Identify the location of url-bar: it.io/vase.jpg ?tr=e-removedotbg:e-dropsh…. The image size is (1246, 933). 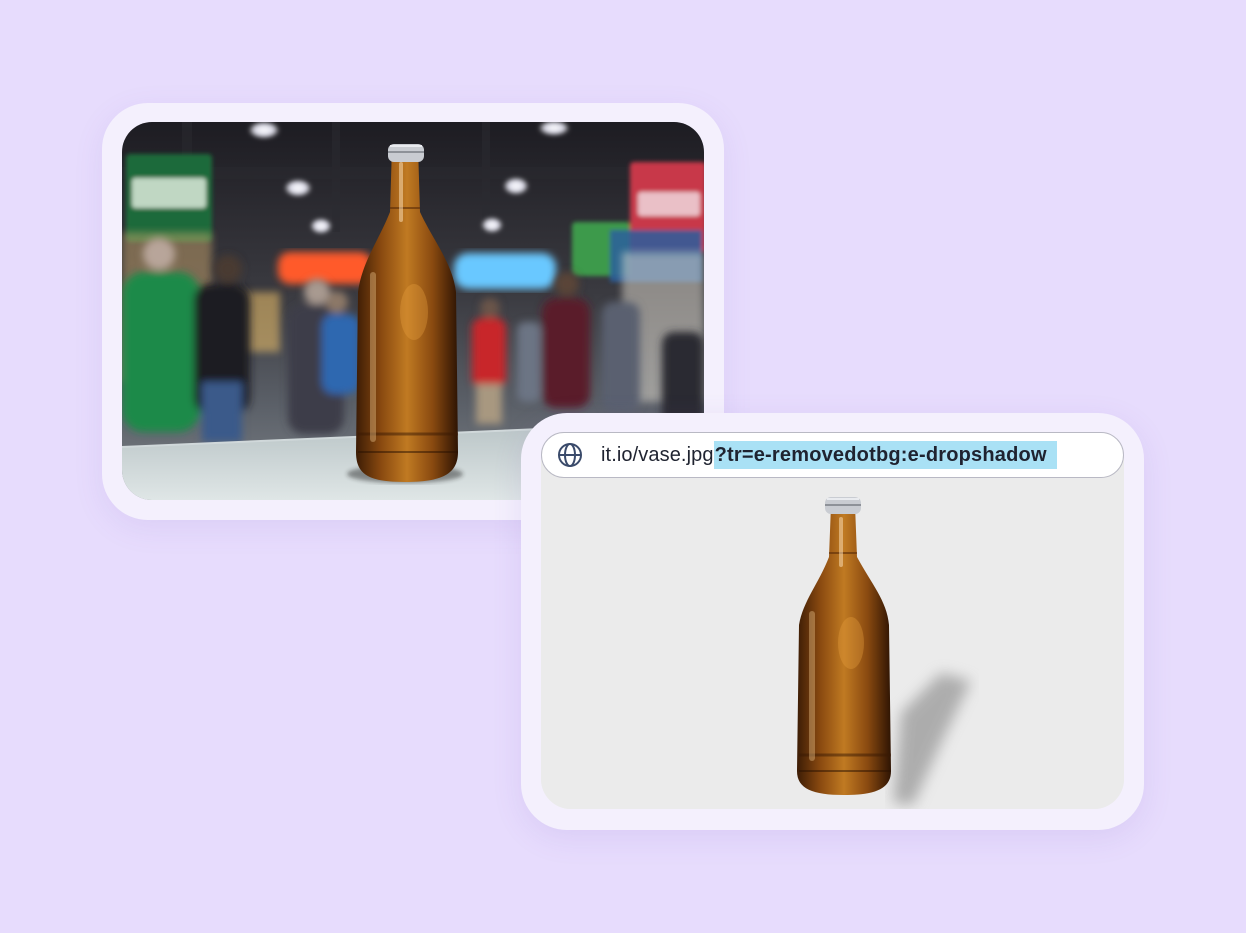
(832, 455).